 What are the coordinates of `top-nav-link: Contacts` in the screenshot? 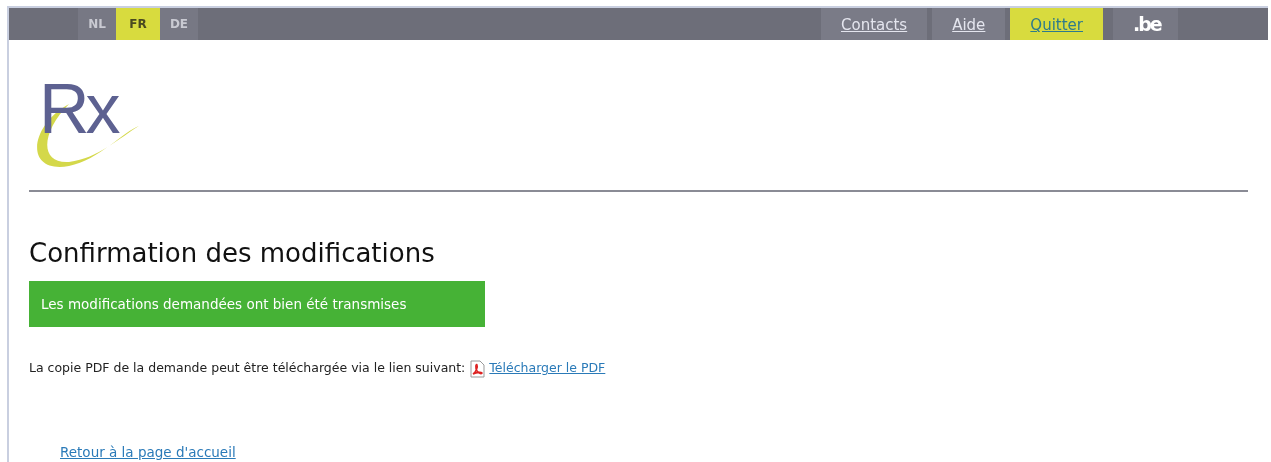 It's located at (874, 24).